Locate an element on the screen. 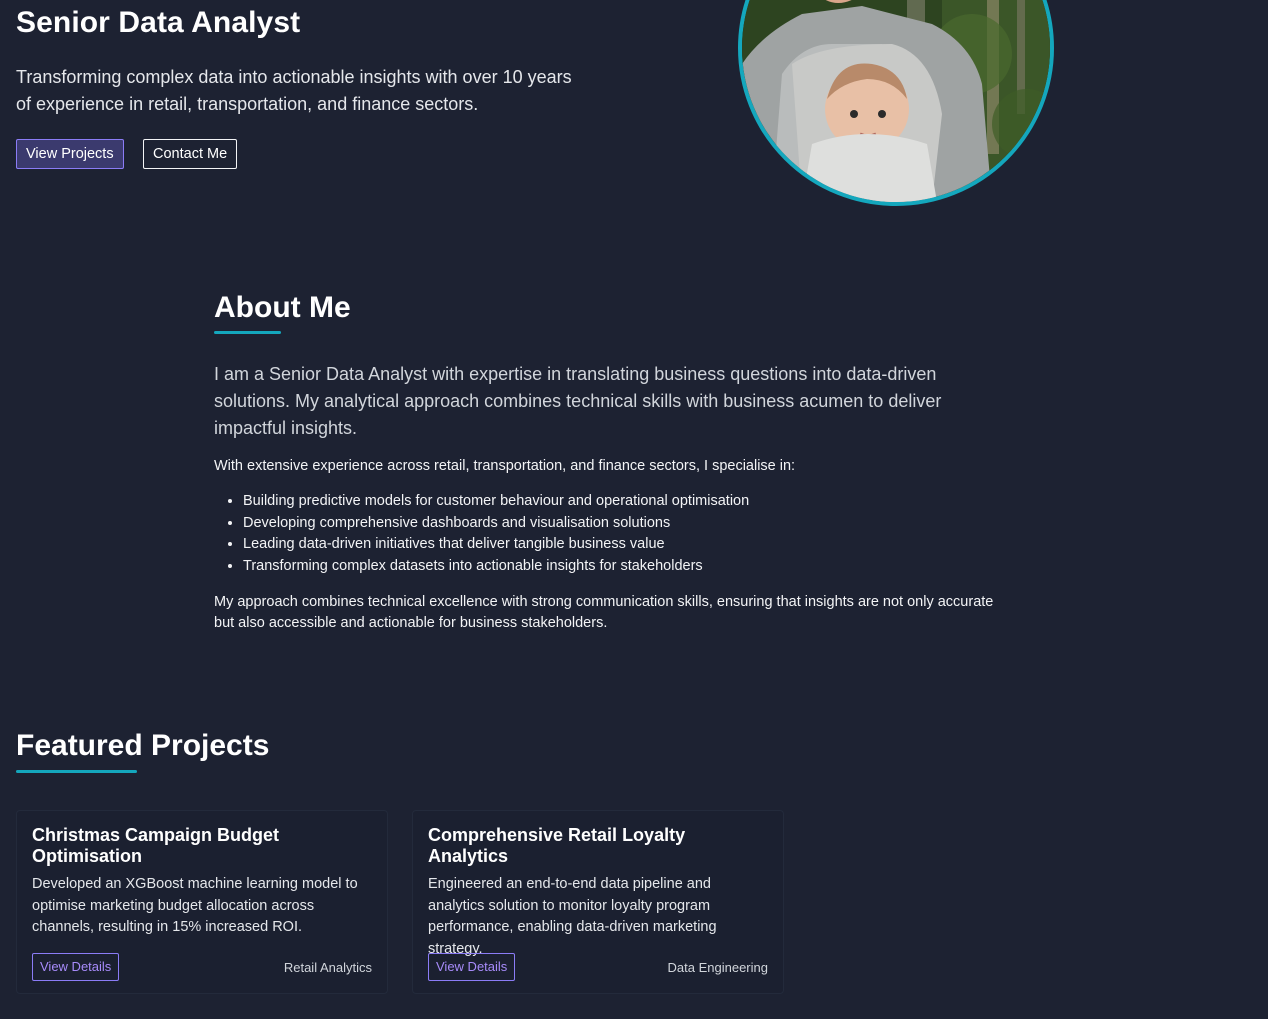 This screenshot has width=1268, height=1019. about-title: About Me is located at coordinates (282, 307).